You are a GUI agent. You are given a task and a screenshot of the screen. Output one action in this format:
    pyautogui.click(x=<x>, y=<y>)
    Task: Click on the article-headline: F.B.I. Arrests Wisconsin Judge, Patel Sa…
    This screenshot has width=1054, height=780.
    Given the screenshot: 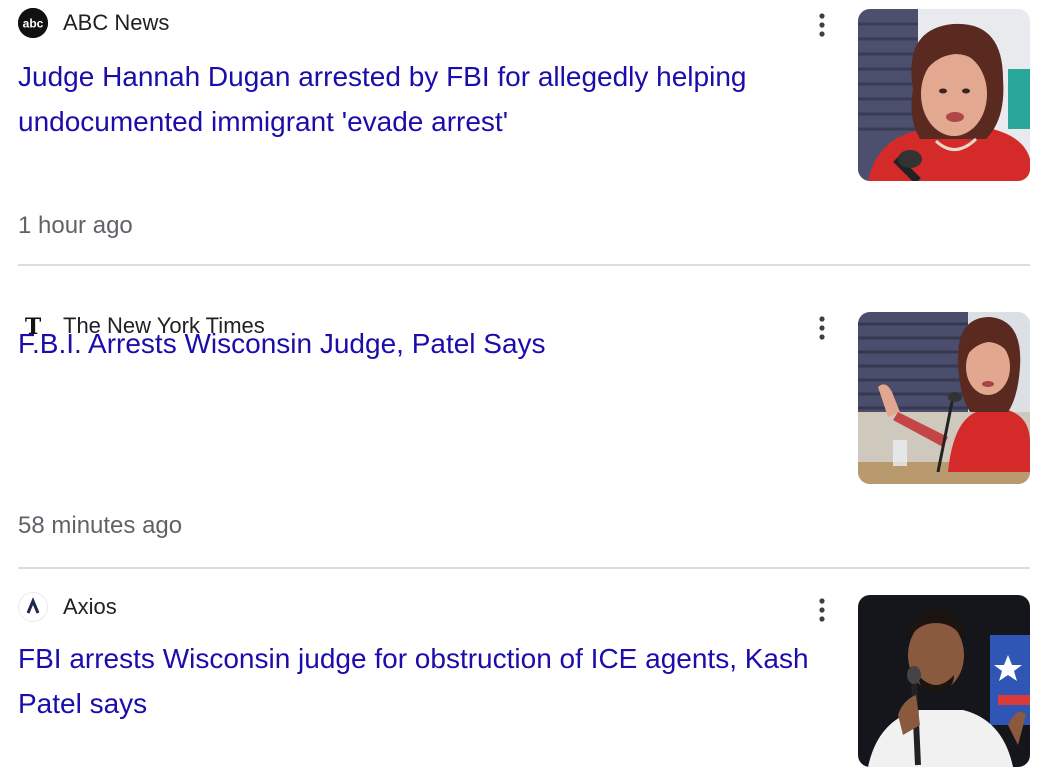 What is the action you would take?
    pyautogui.click(x=418, y=343)
    